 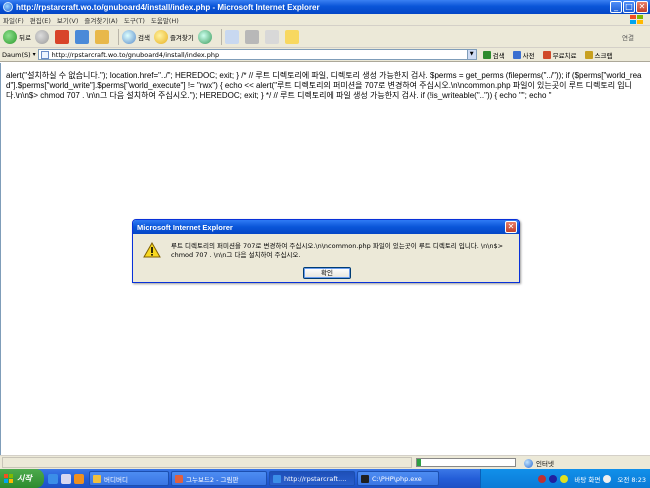 What do you see at coordinates (165, 20) in the screenshot?
I see `menu-help: 도움말(H)` at bounding box center [165, 20].